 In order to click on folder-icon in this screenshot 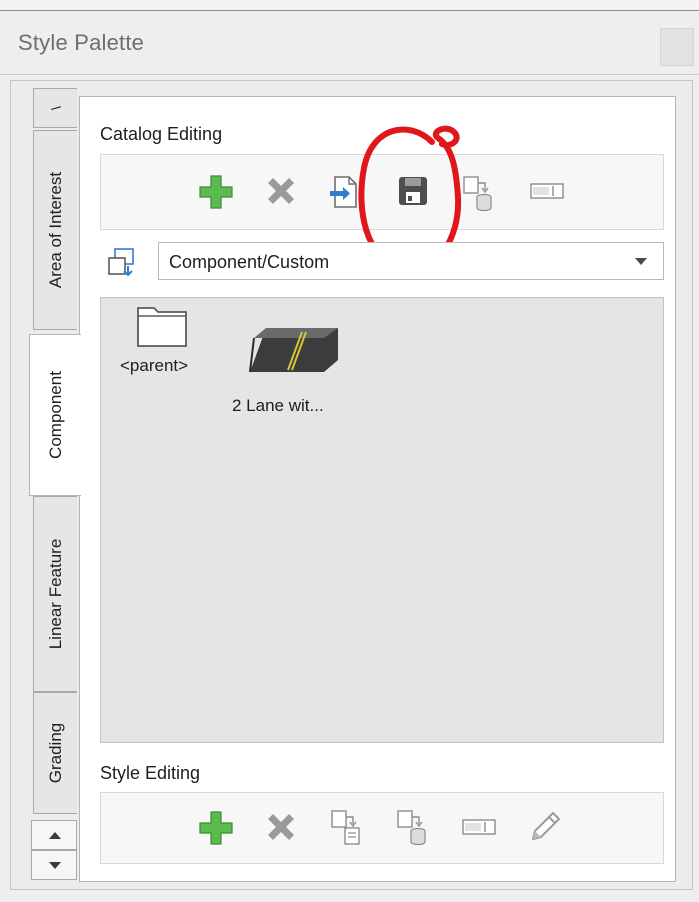, I will do `click(162, 327)`.